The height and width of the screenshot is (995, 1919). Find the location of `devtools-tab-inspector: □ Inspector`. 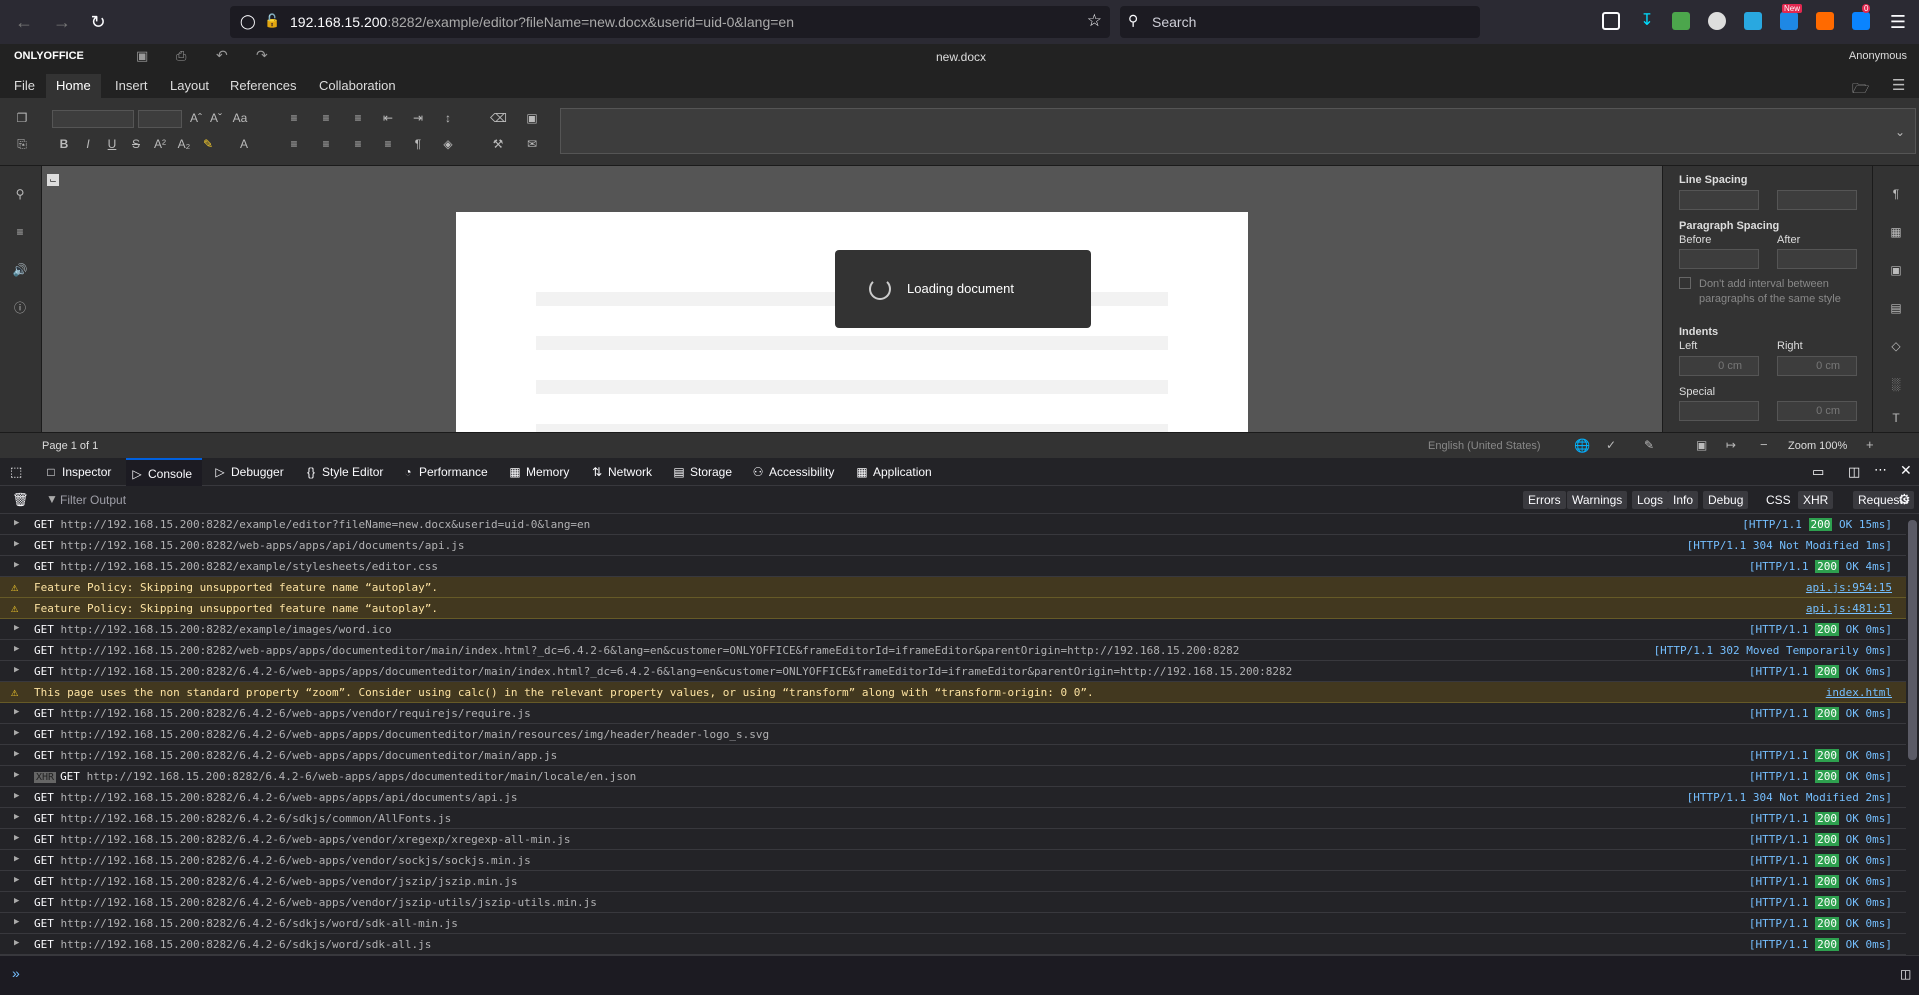

devtools-tab-inspector: □ Inspector is located at coordinates (75, 472).